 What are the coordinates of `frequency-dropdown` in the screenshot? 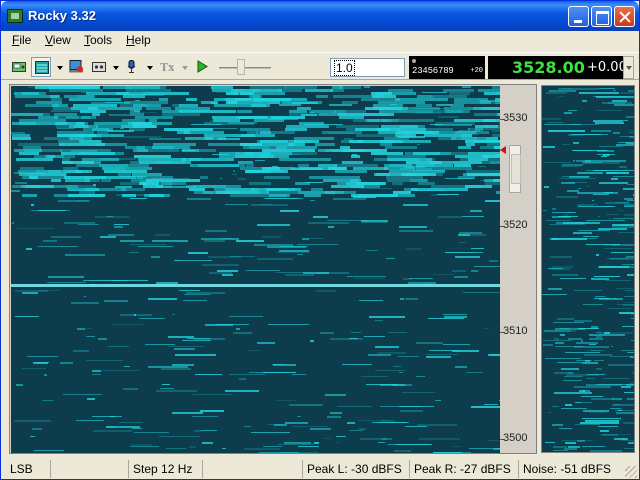 It's located at (628, 67).